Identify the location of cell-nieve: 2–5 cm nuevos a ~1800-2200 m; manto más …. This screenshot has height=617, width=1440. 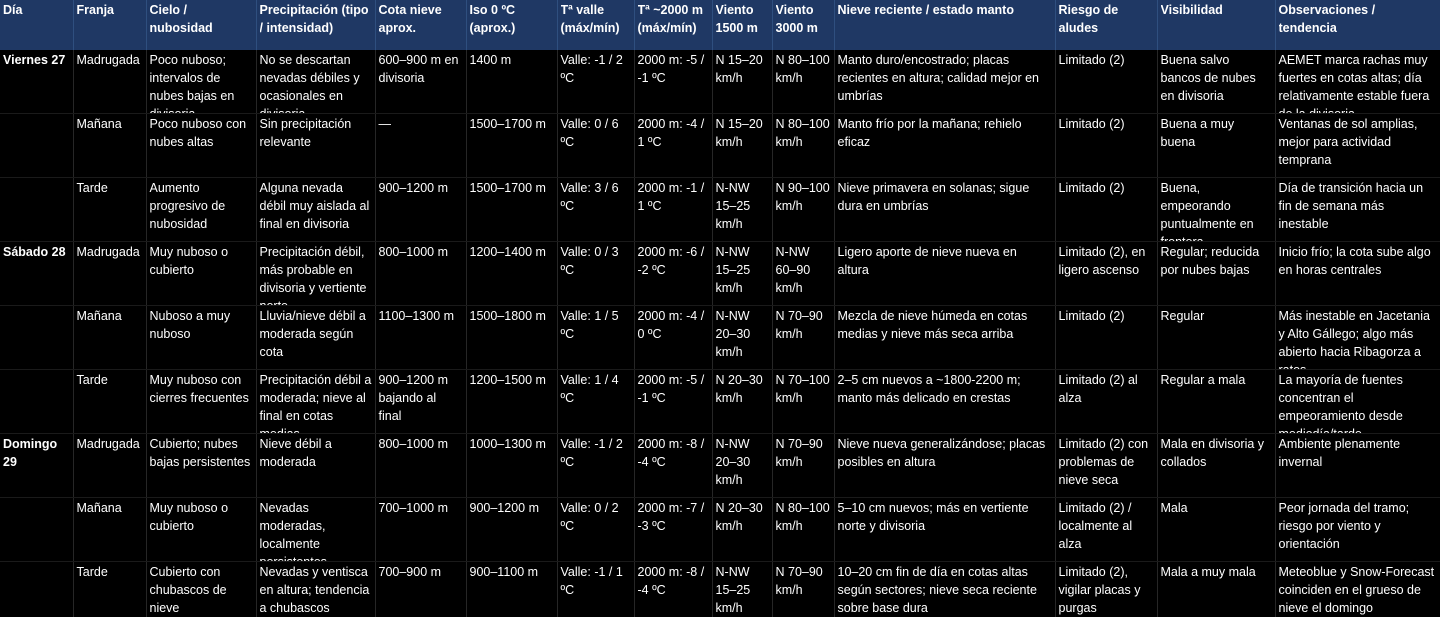
(945, 401).